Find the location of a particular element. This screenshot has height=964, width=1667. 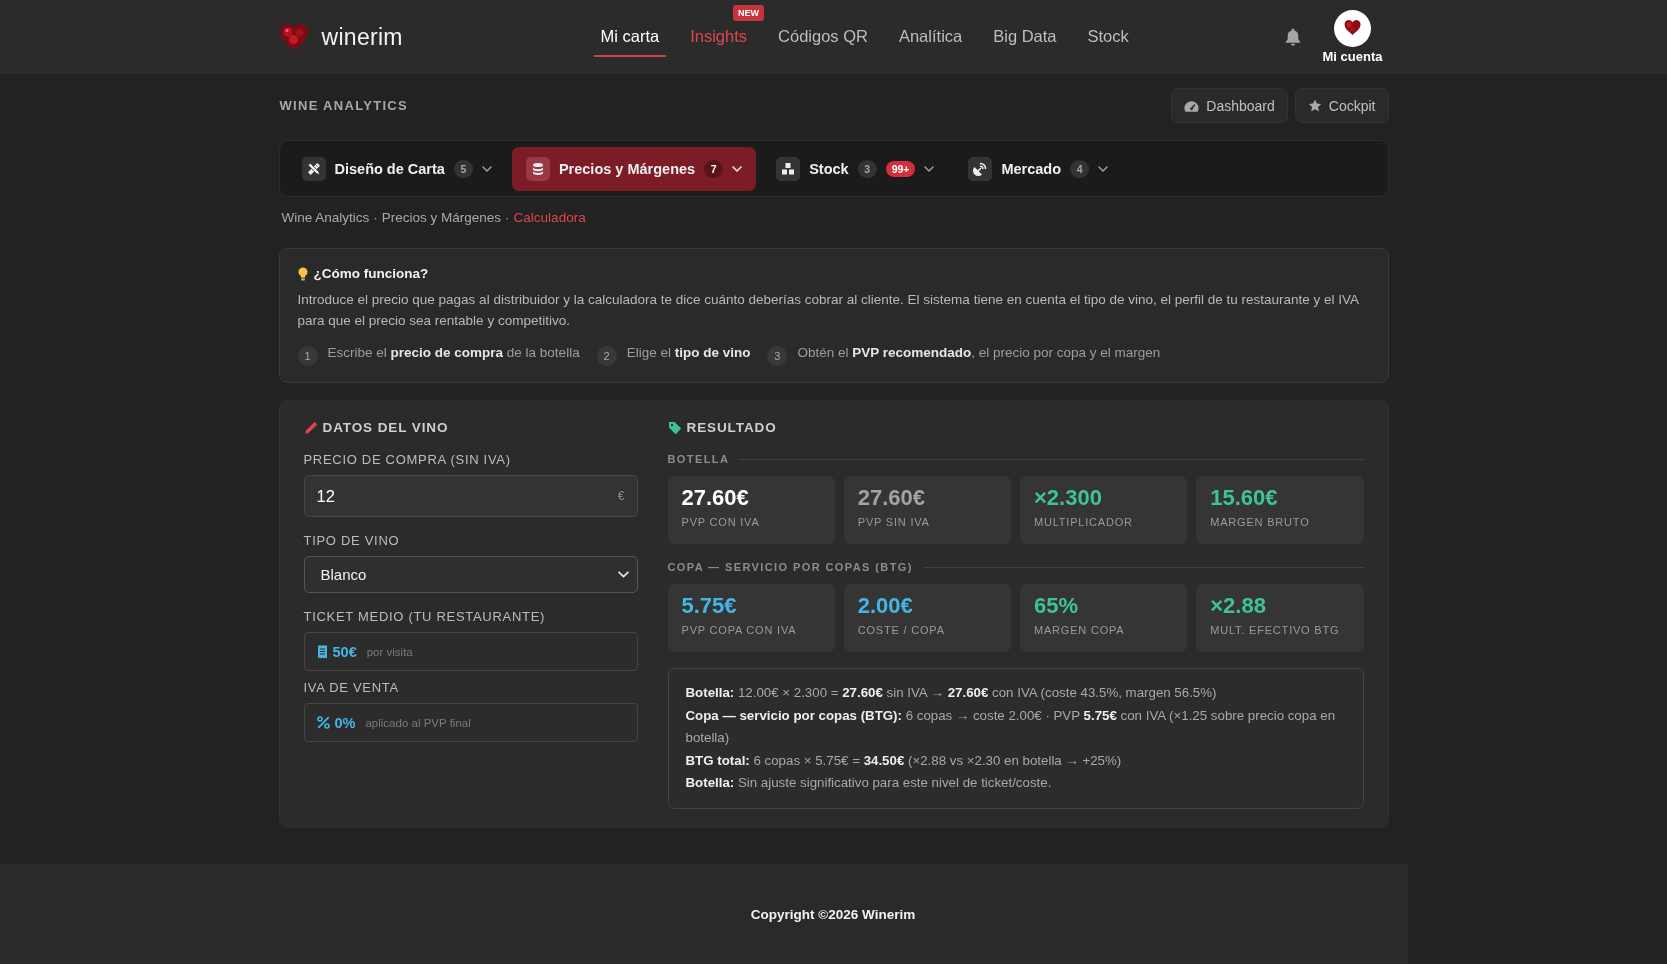

field-label: PRECIO DE COMPRA (SIN IVA) is located at coordinates (407, 460).